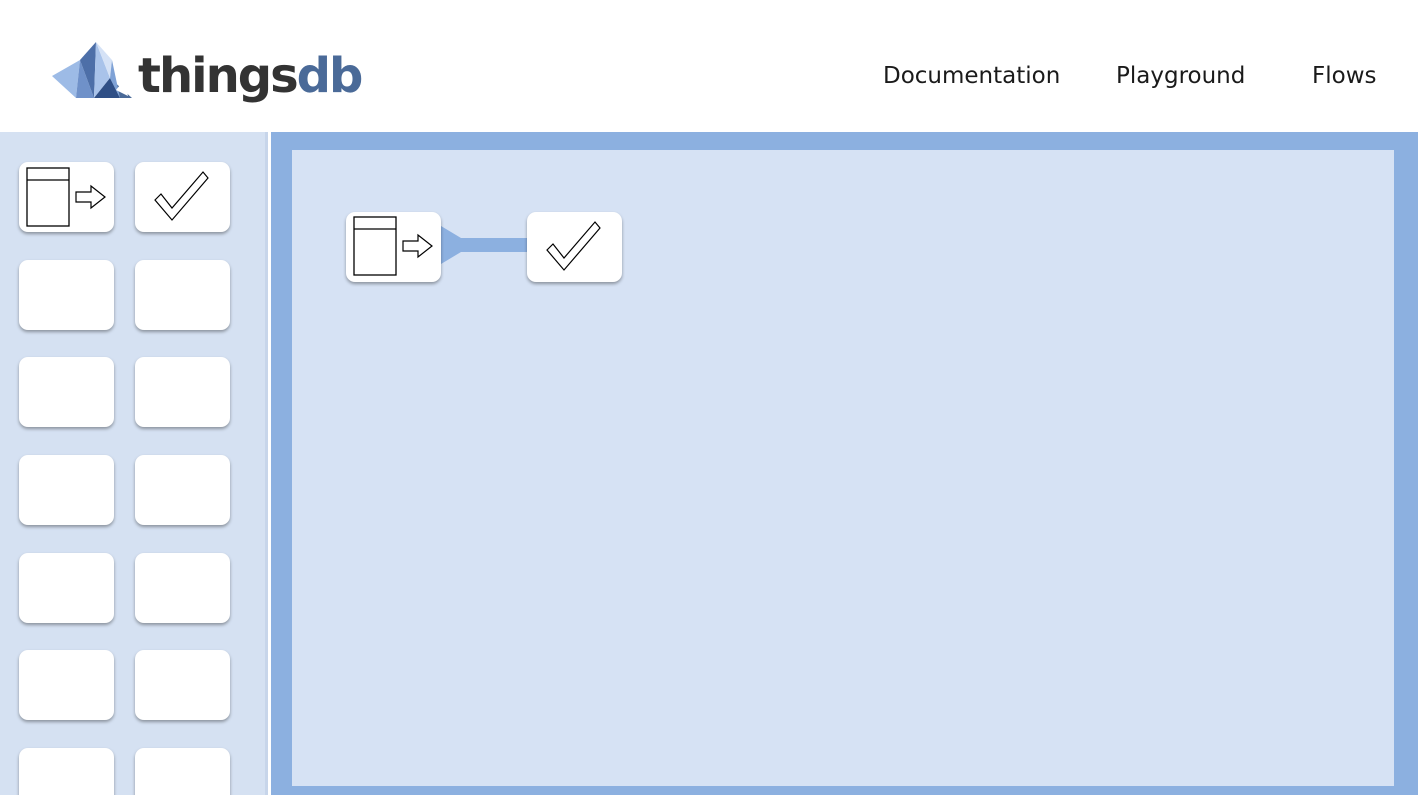  What do you see at coordinates (971, 76) in the screenshot?
I see `nav-documentation-link: Documentation` at bounding box center [971, 76].